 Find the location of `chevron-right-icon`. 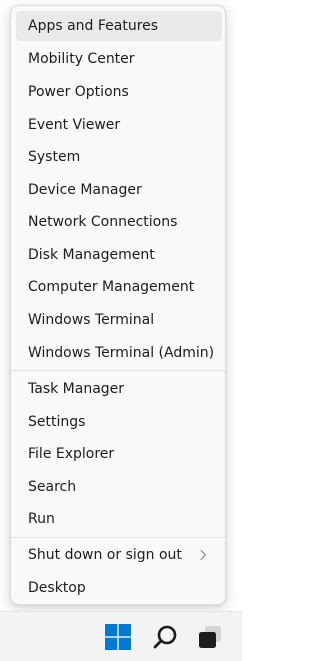

chevron-right-icon is located at coordinates (203, 555).